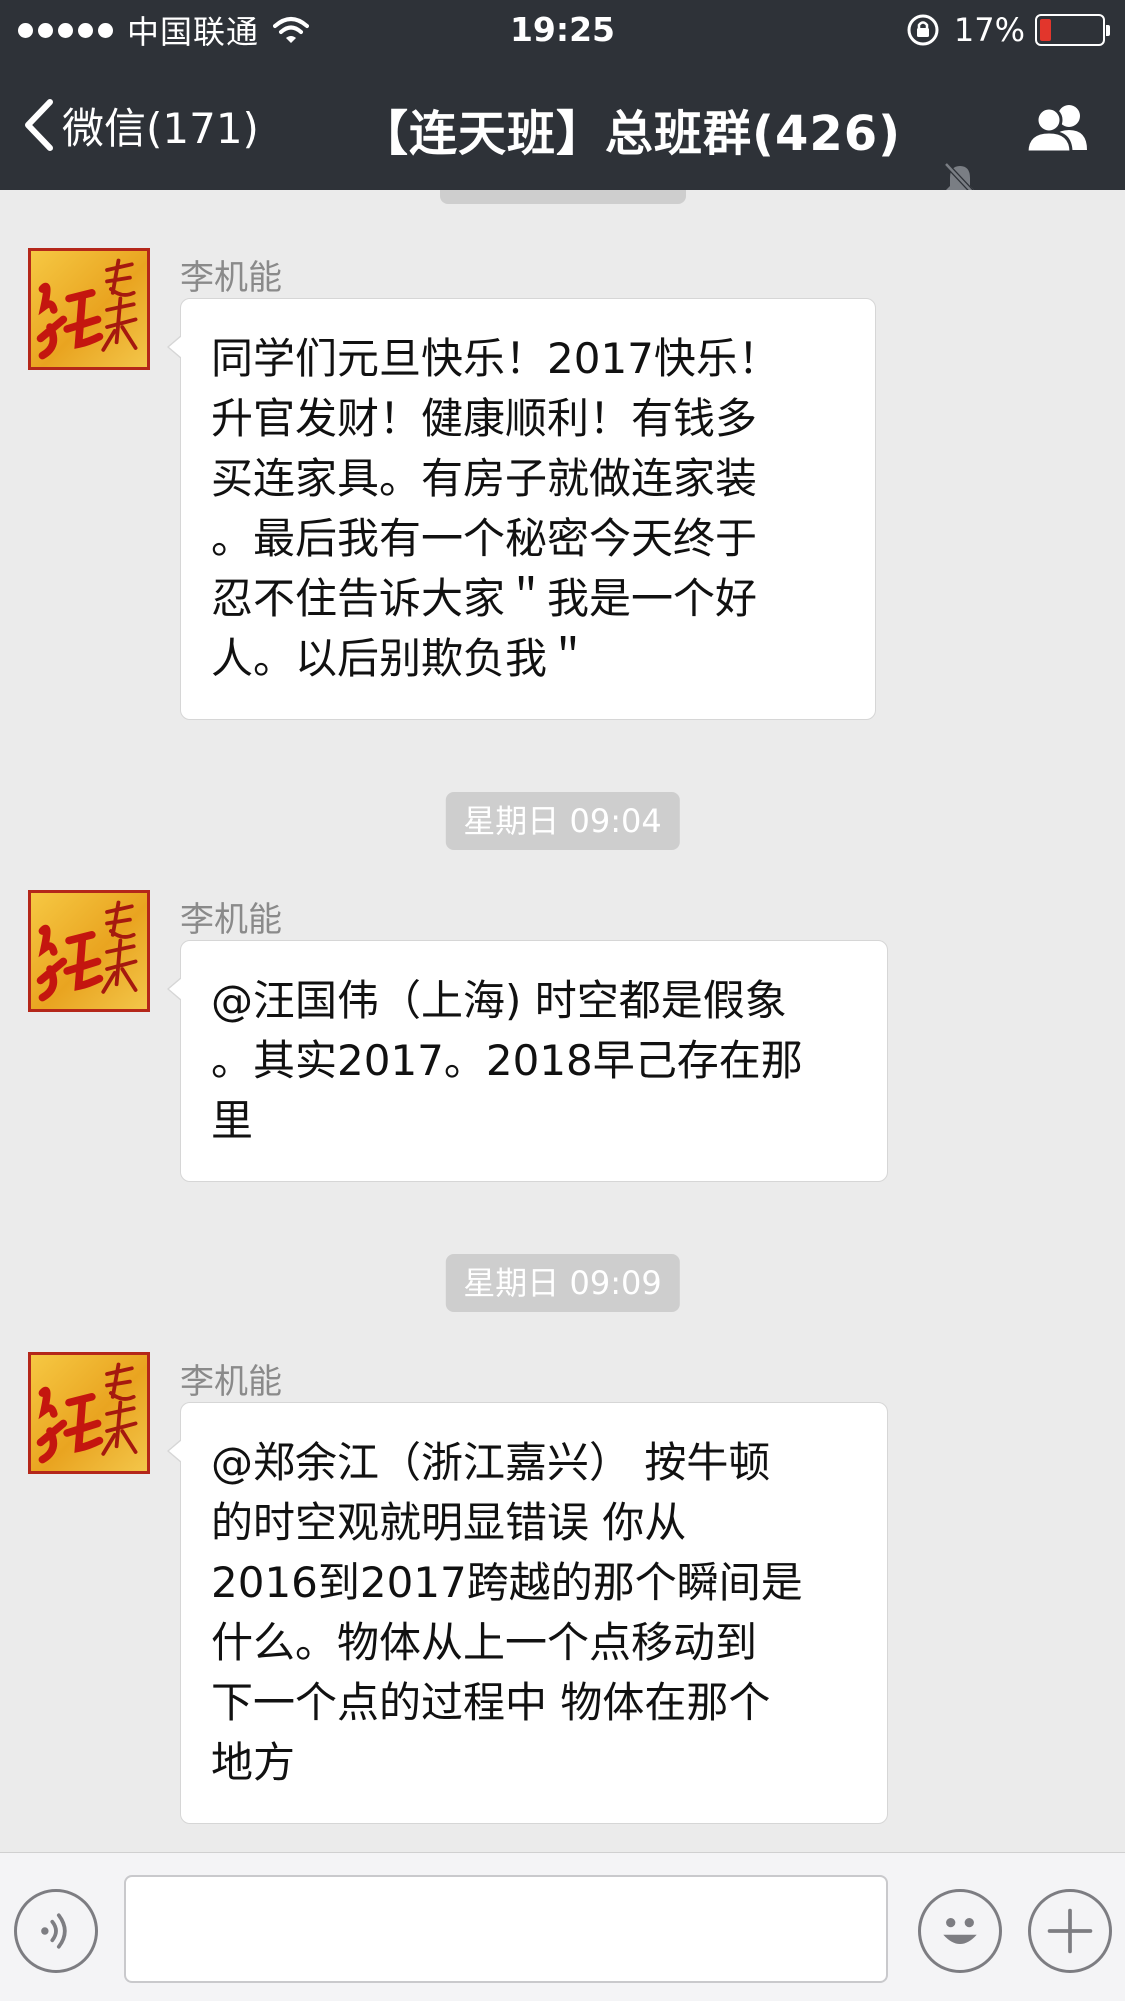 This screenshot has height=2001, width=1125. I want to click on voice-icon, so click(54, 1931).